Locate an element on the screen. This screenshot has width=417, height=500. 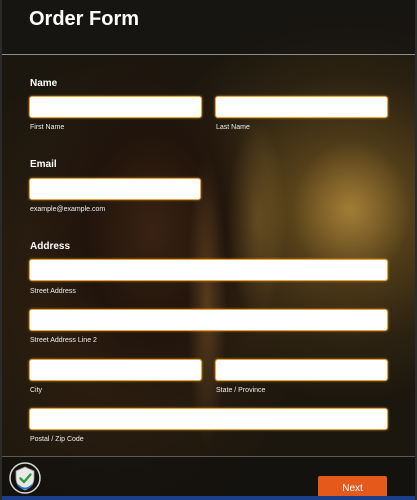
city-sublabel: City is located at coordinates (36, 390).